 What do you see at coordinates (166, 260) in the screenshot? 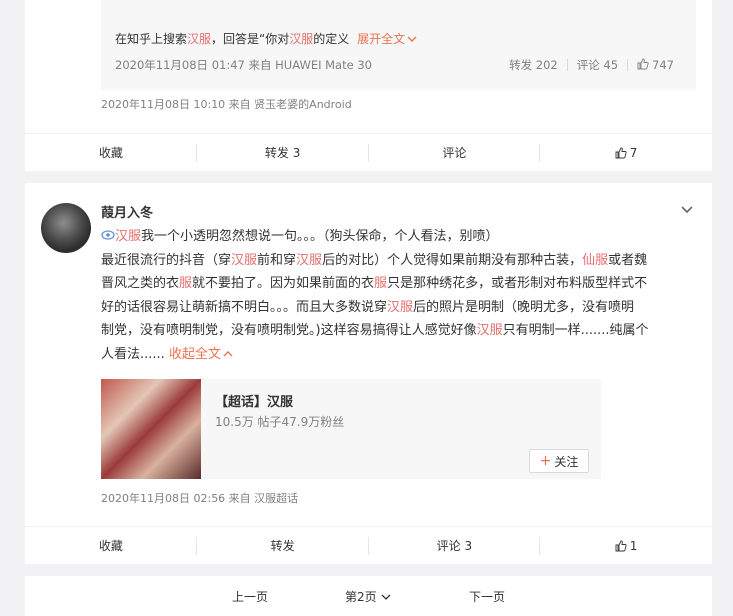
I see `text-segment: 最近很流行的抖音（穿` at bounding box center [166, 260].